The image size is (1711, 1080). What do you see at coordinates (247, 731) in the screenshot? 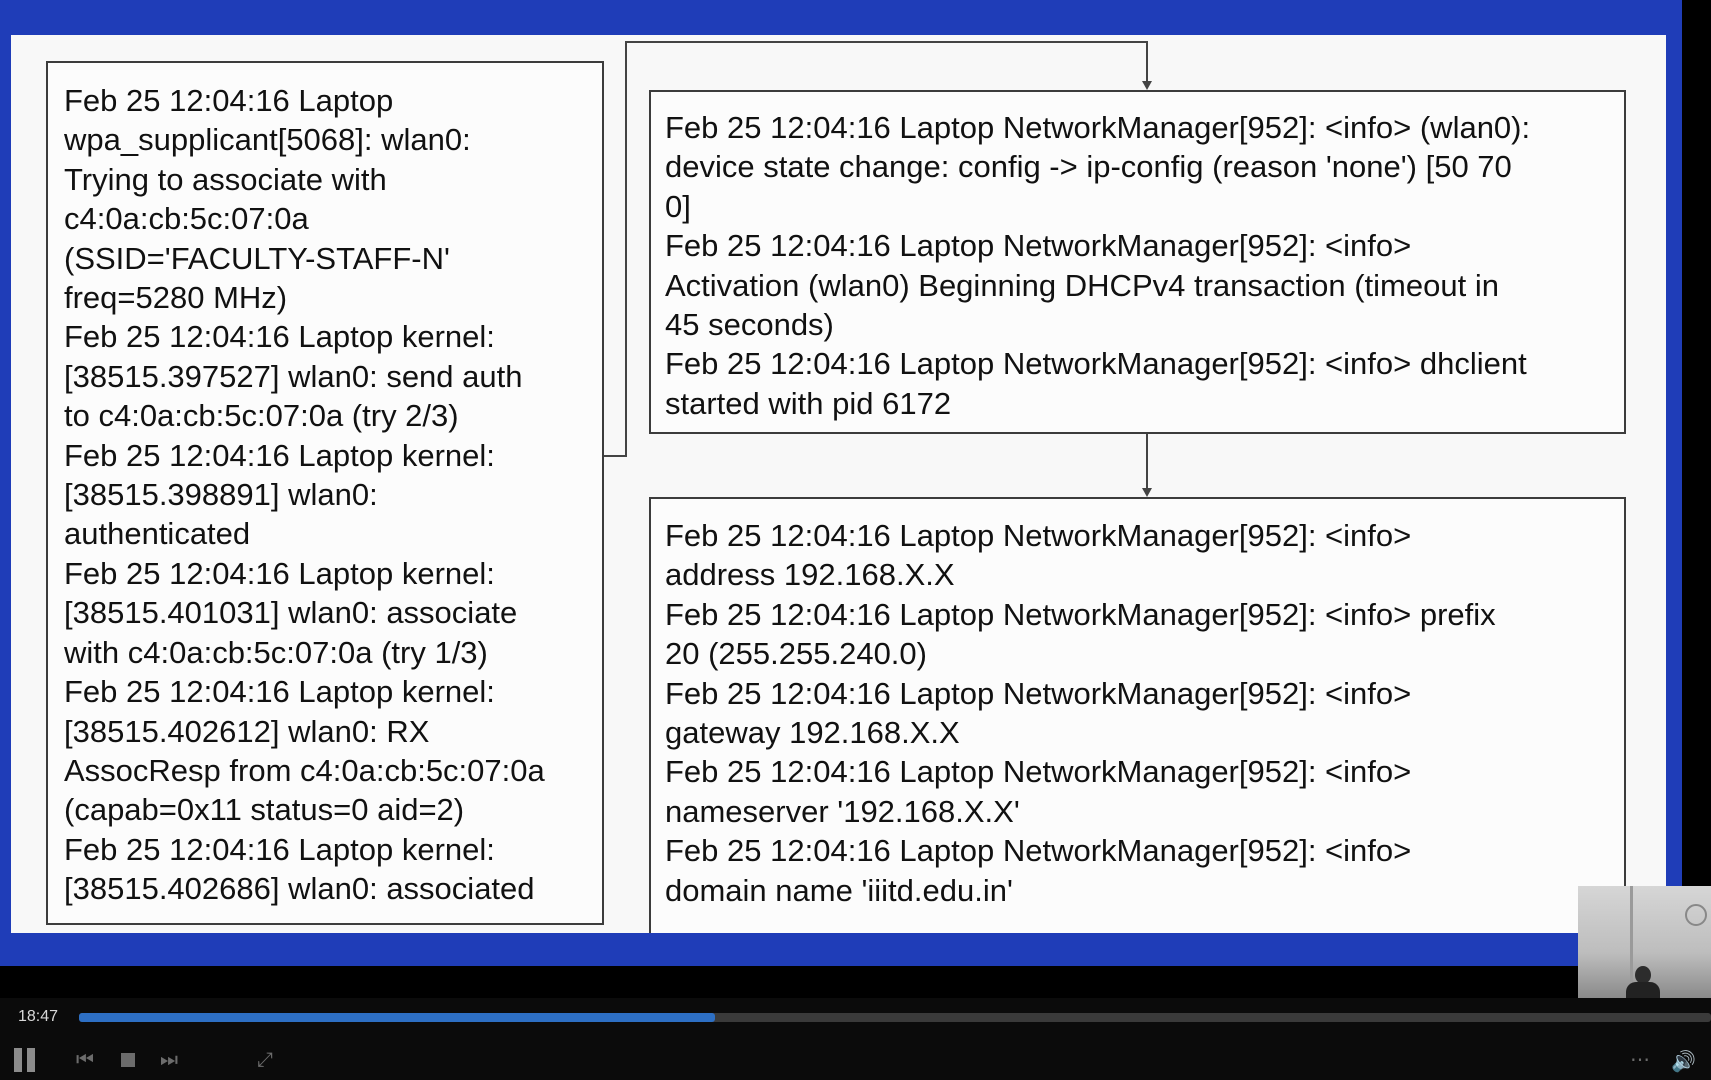
I see `log-line: [38515.402612] wlan0: RX` at bounding box center [247, 731].